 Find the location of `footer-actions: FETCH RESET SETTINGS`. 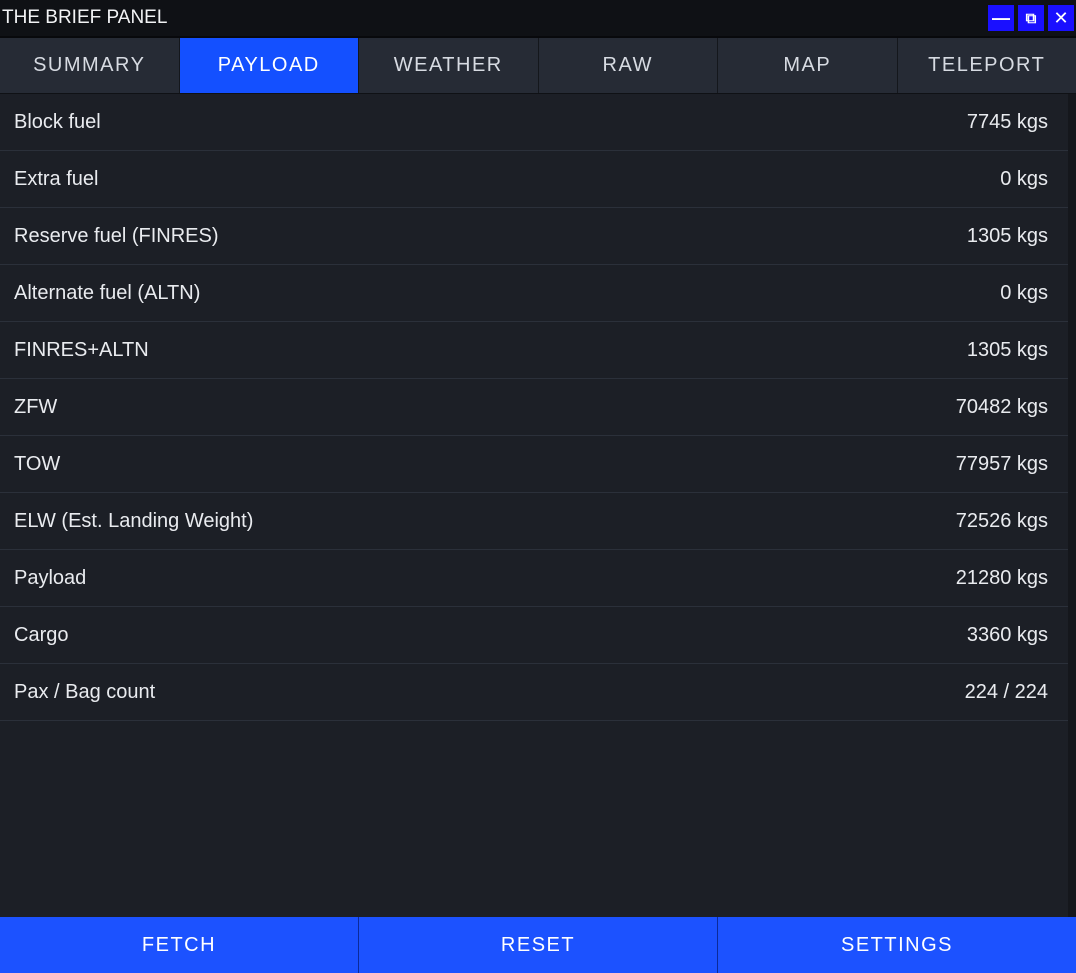

footer-actions: FETCH RESET SETTINGS is located at coordinates (538, 945).